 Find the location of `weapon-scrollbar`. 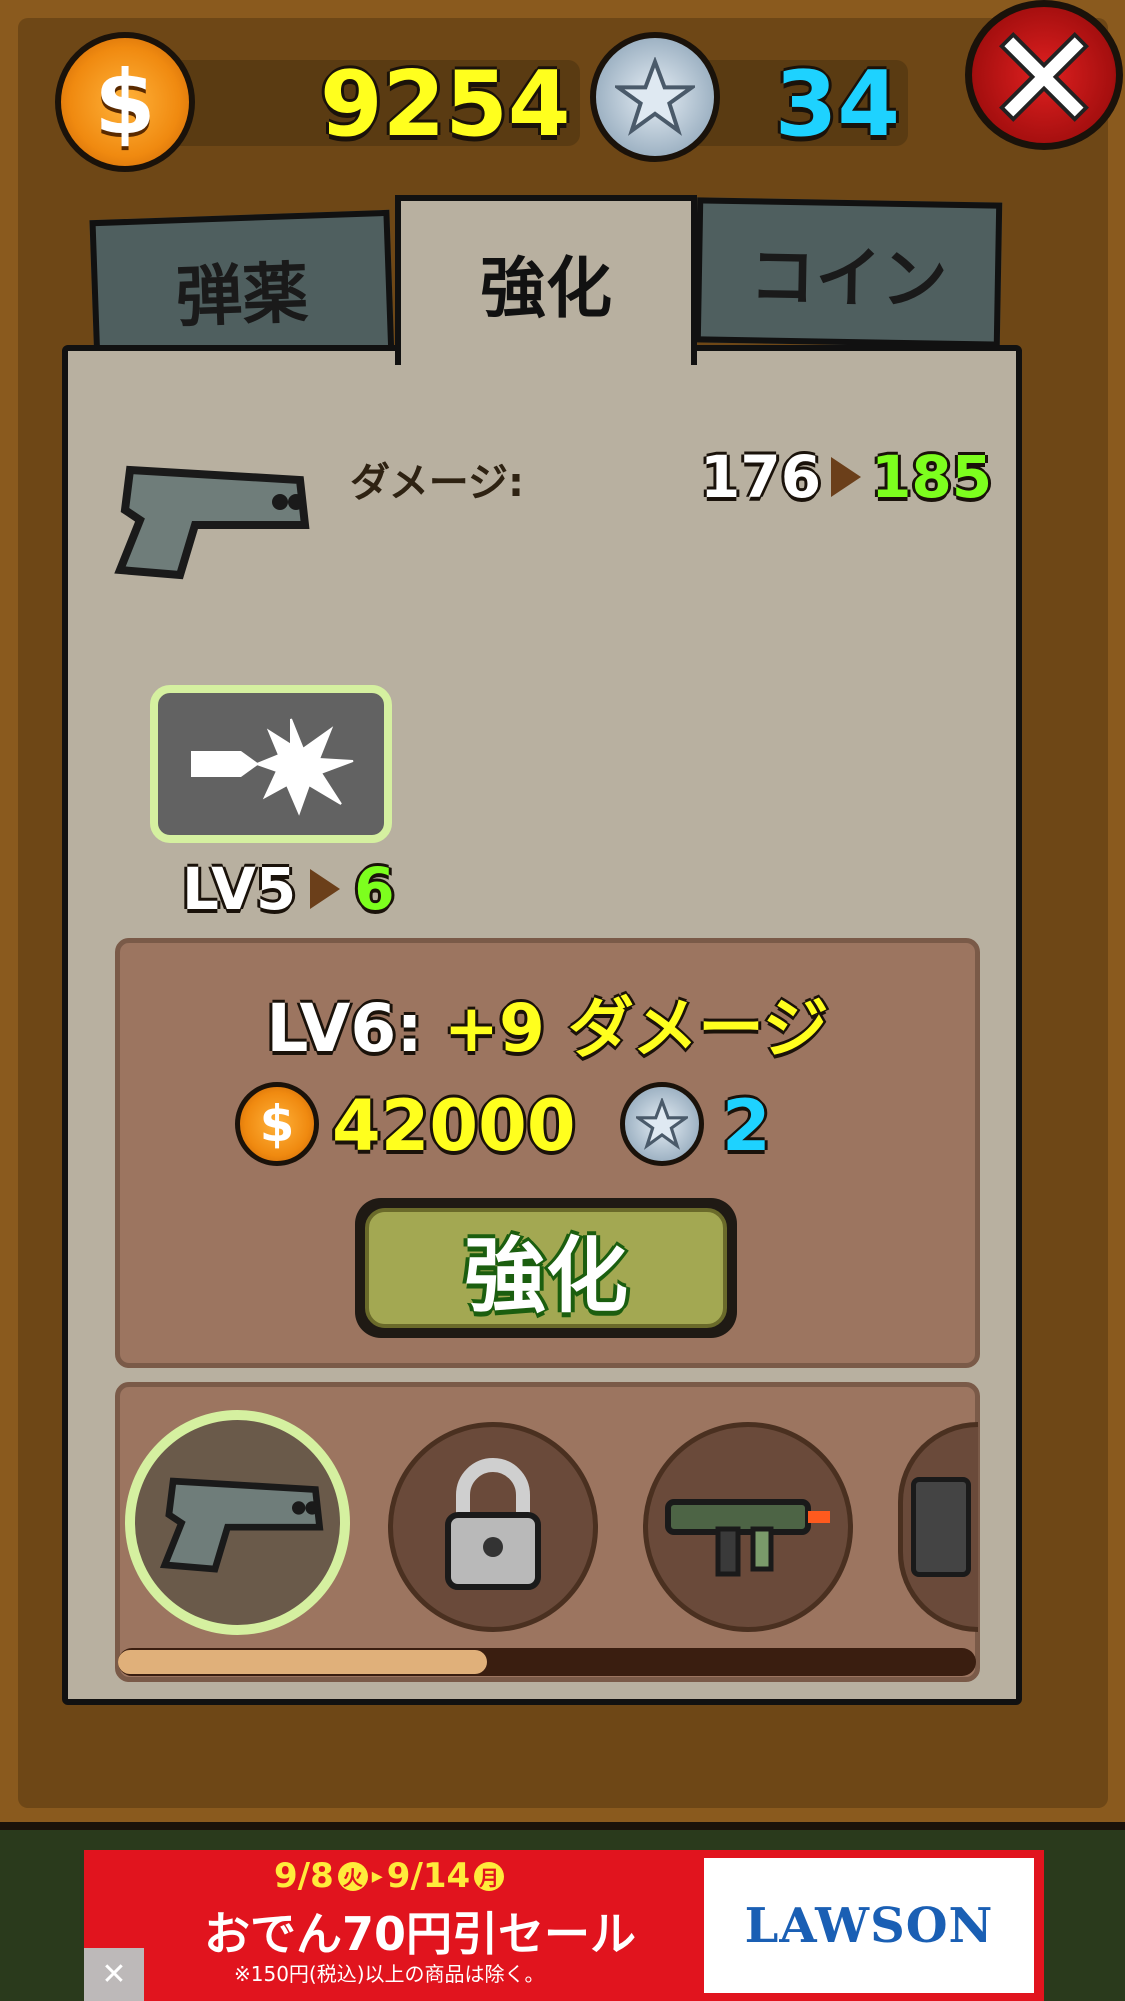

weapon-scrollbar is located at coordinates (547, 1662).